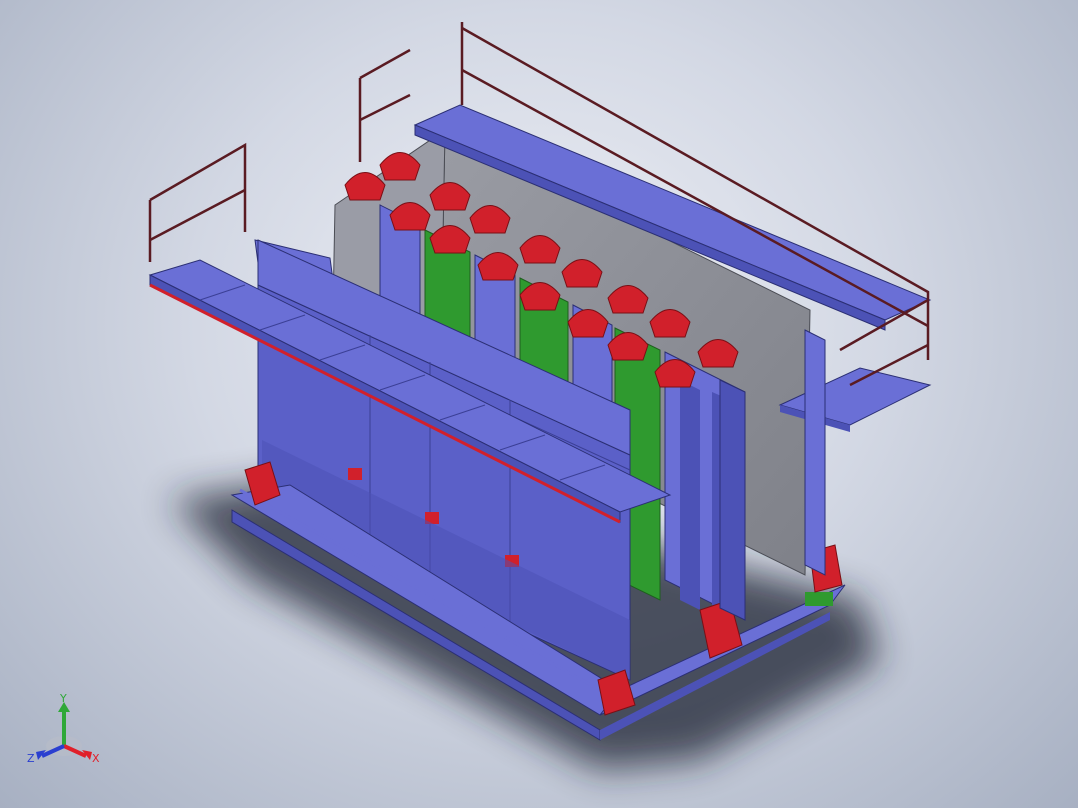  What do you see at coordinates (96, 758) in the screenshot?
I see `x-axis-label: X` at bounding box center [96, 758].